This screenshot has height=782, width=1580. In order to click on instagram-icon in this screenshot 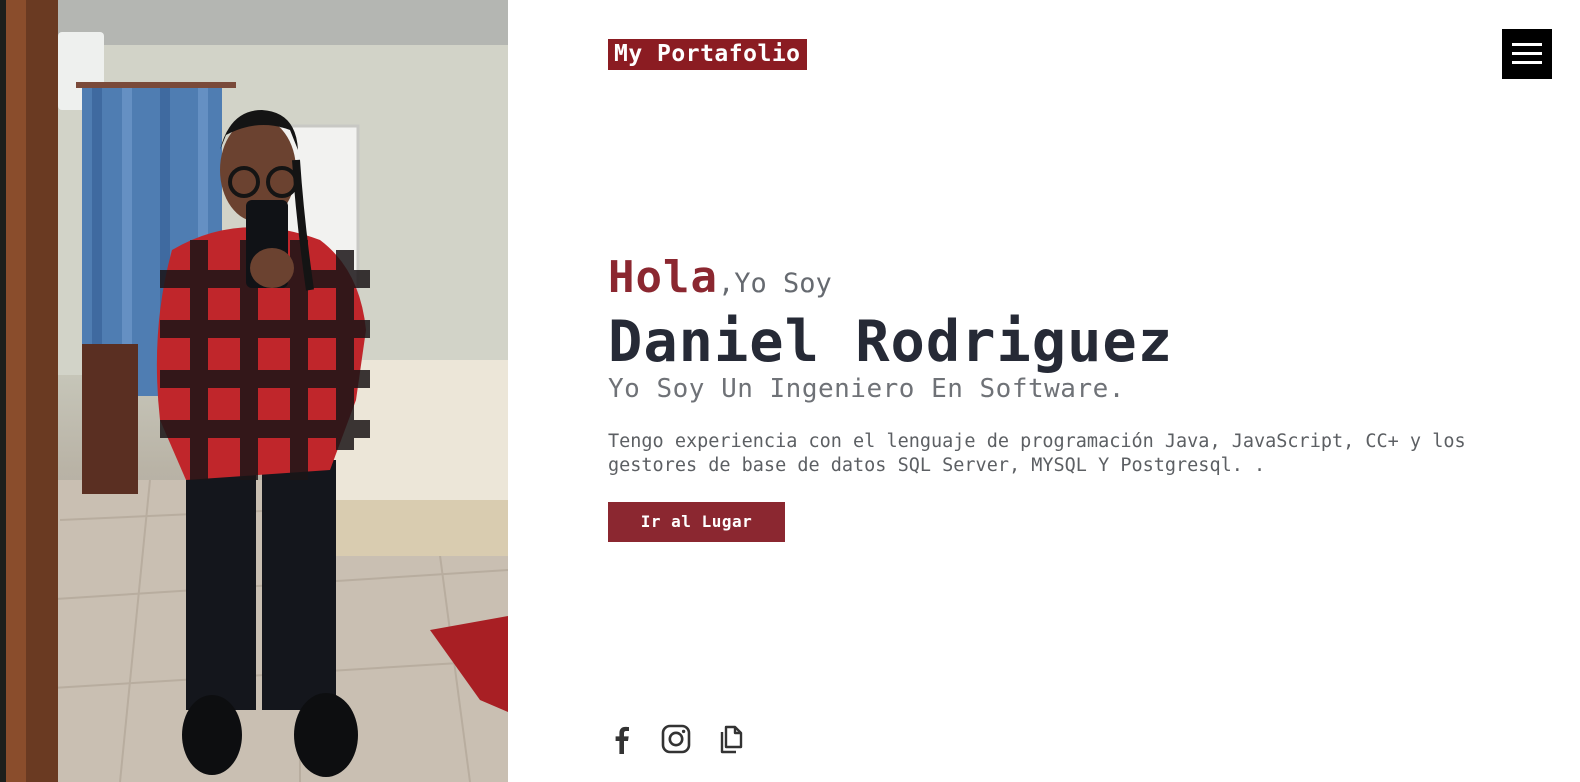, I will do `click(676, 739)`.